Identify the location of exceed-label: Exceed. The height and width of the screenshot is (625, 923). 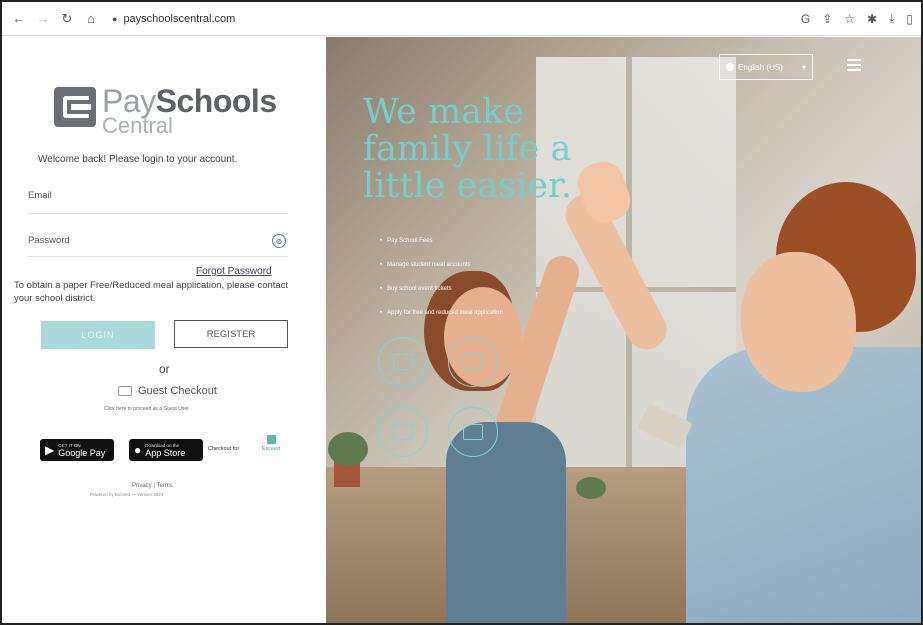
(271, 449).